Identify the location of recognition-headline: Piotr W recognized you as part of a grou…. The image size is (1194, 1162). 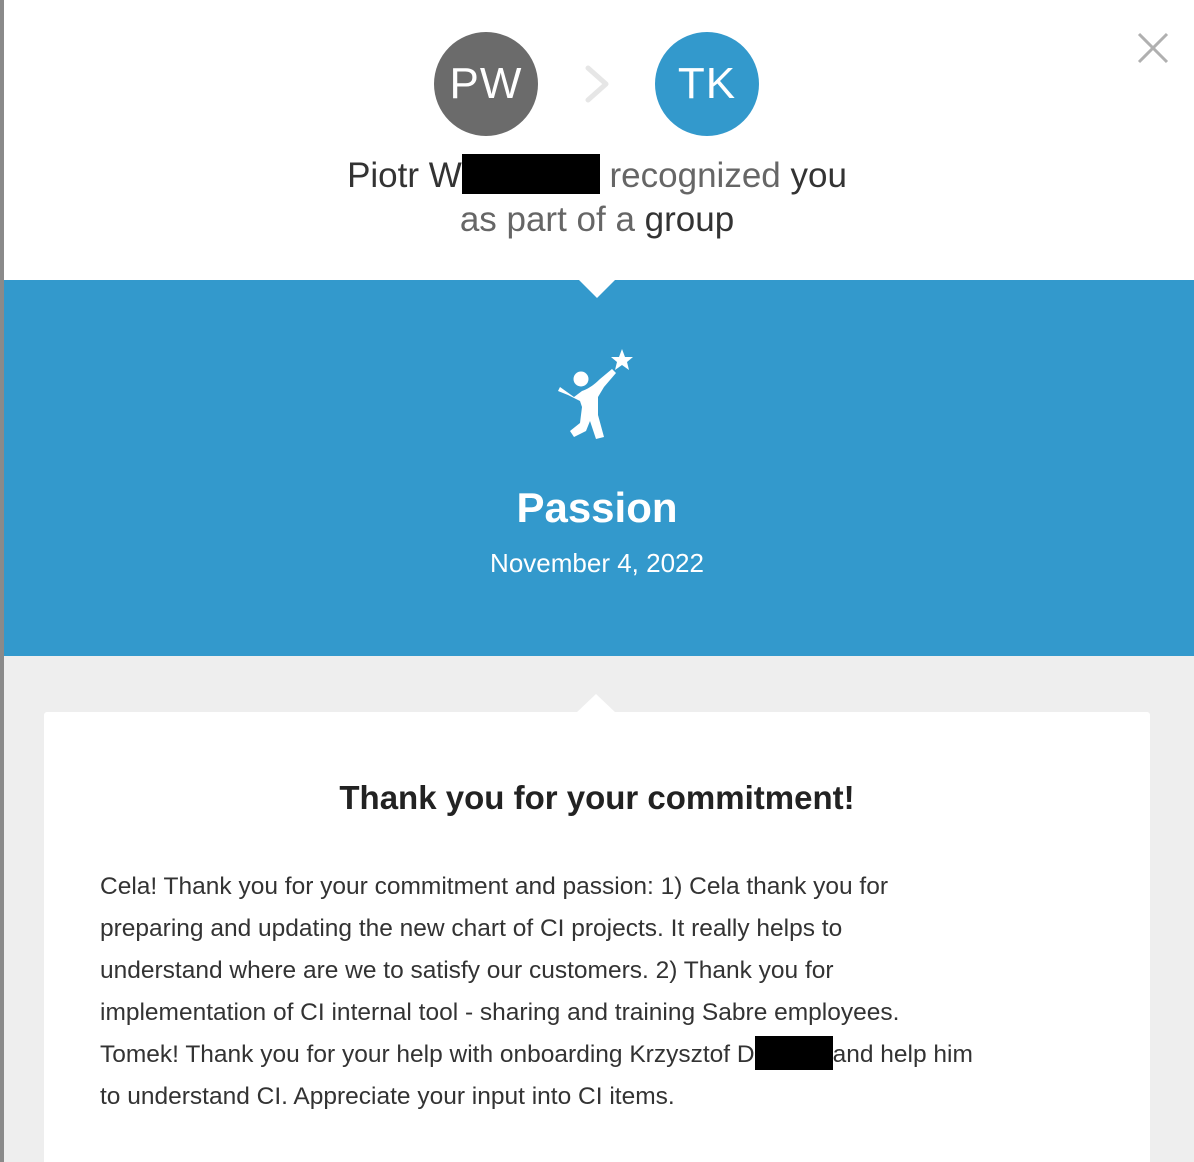
(597, 197).